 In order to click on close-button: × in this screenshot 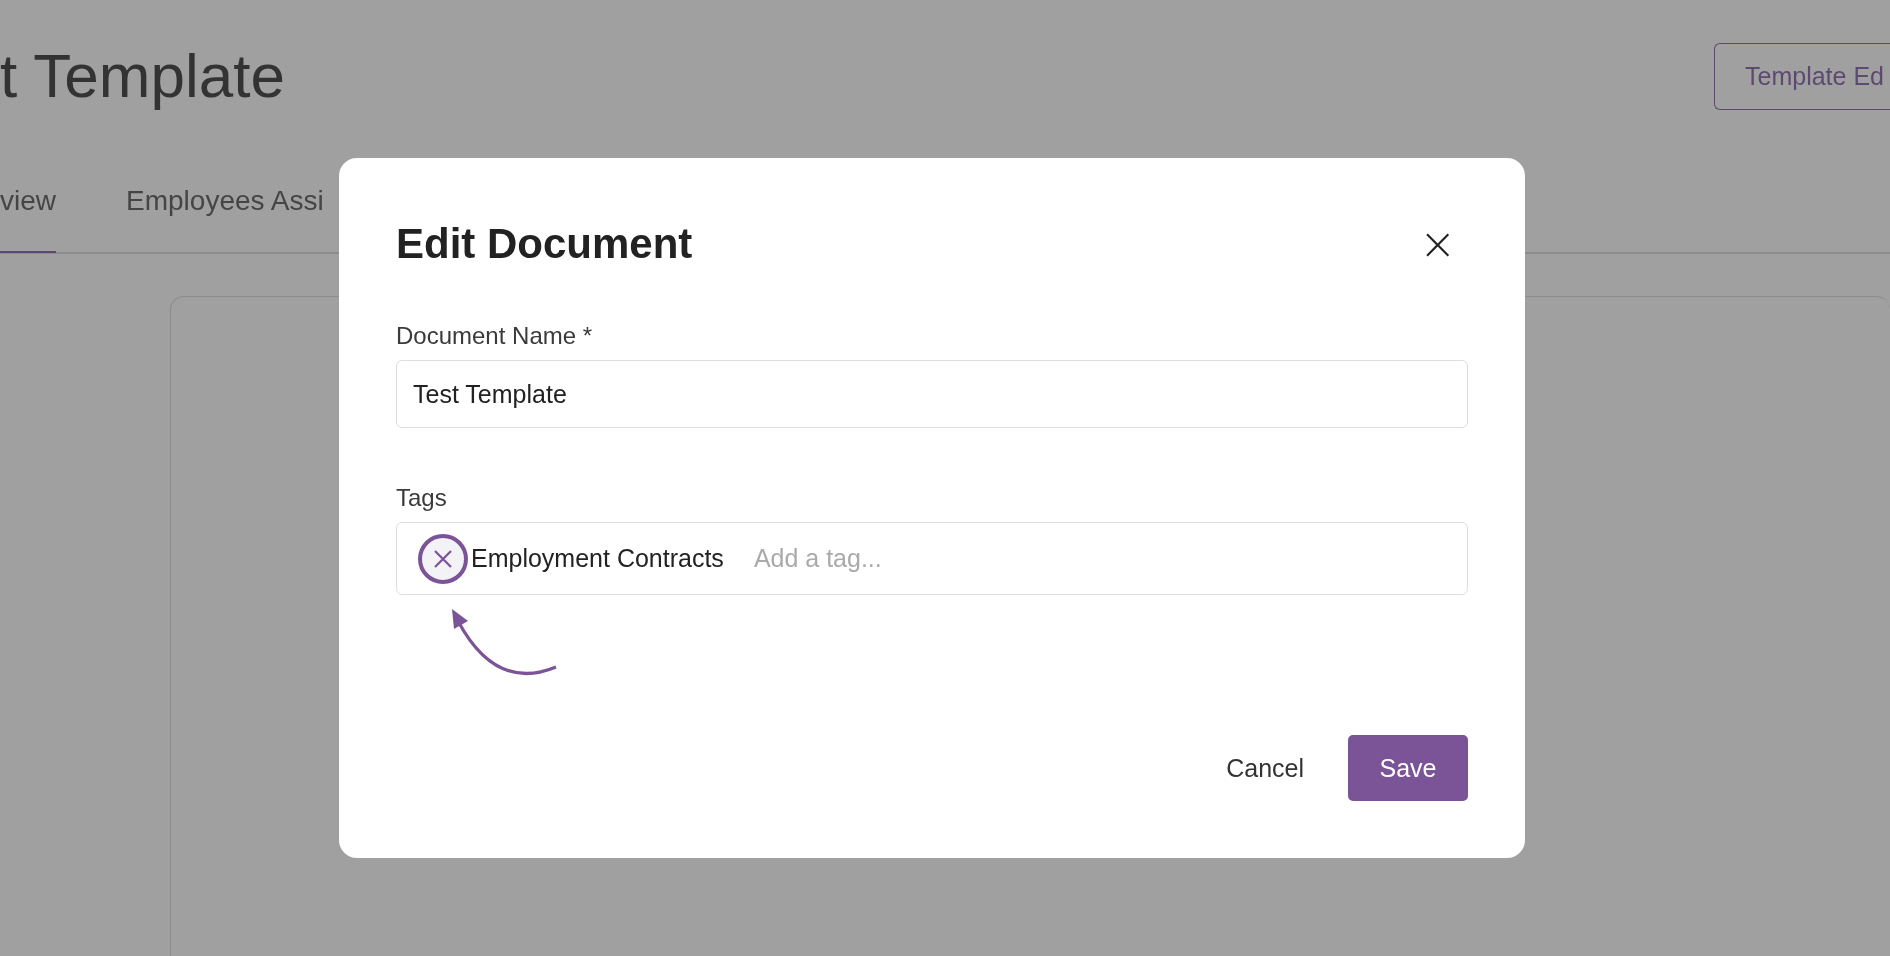, I will do `click(1437, 244)`.